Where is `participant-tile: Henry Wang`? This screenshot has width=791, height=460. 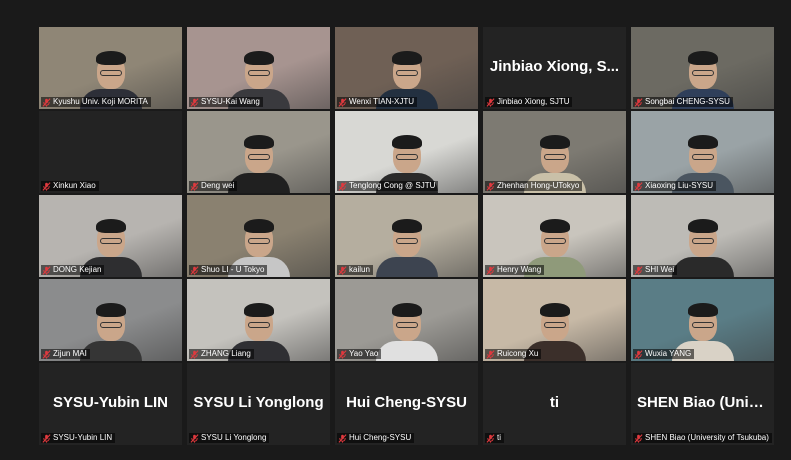 participant-tile: Henry Wang is located at coordinates (554, 236).